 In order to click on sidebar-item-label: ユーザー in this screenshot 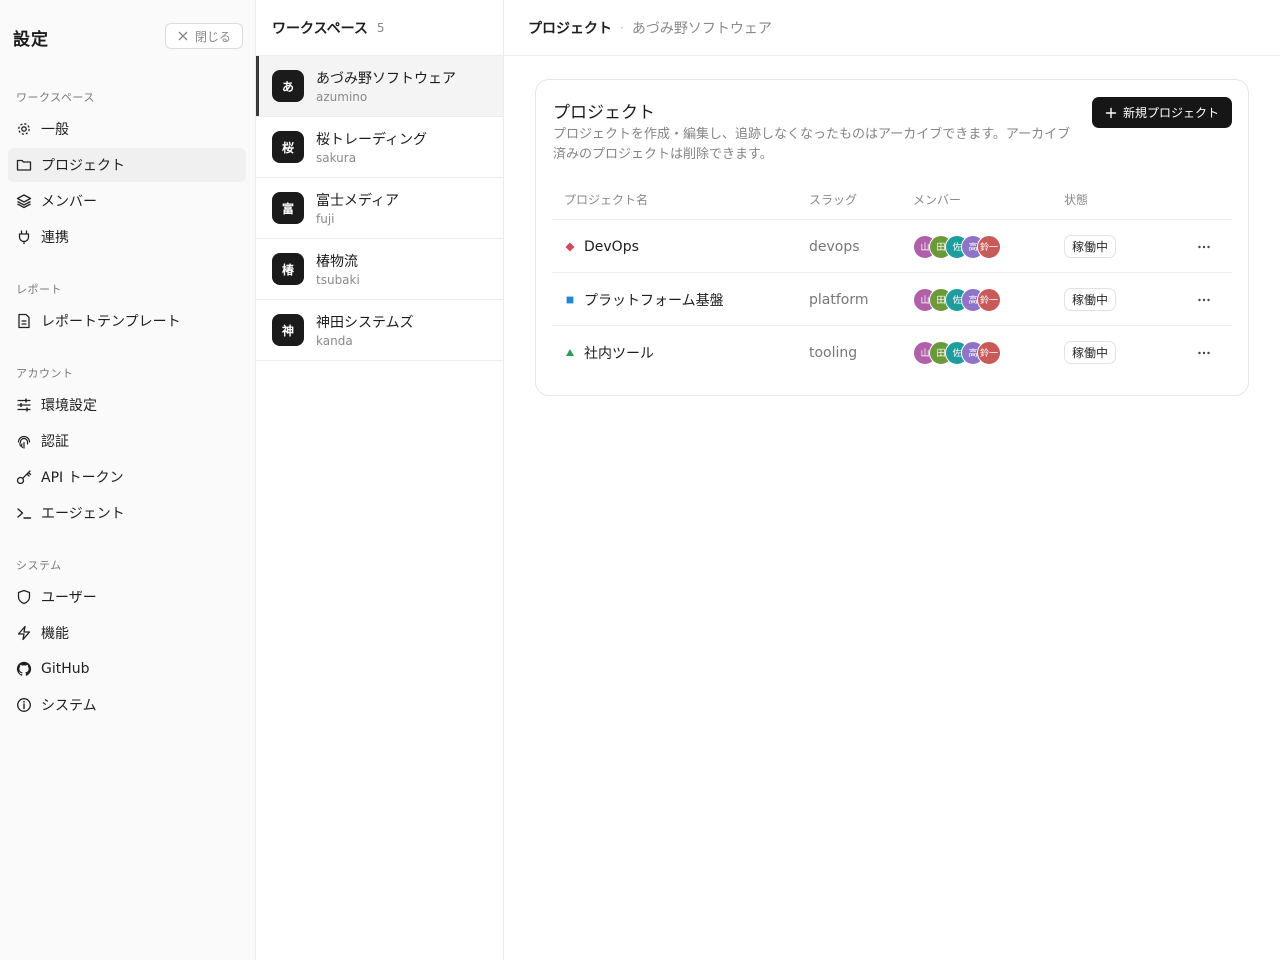, I will do `click(69, 598)`.